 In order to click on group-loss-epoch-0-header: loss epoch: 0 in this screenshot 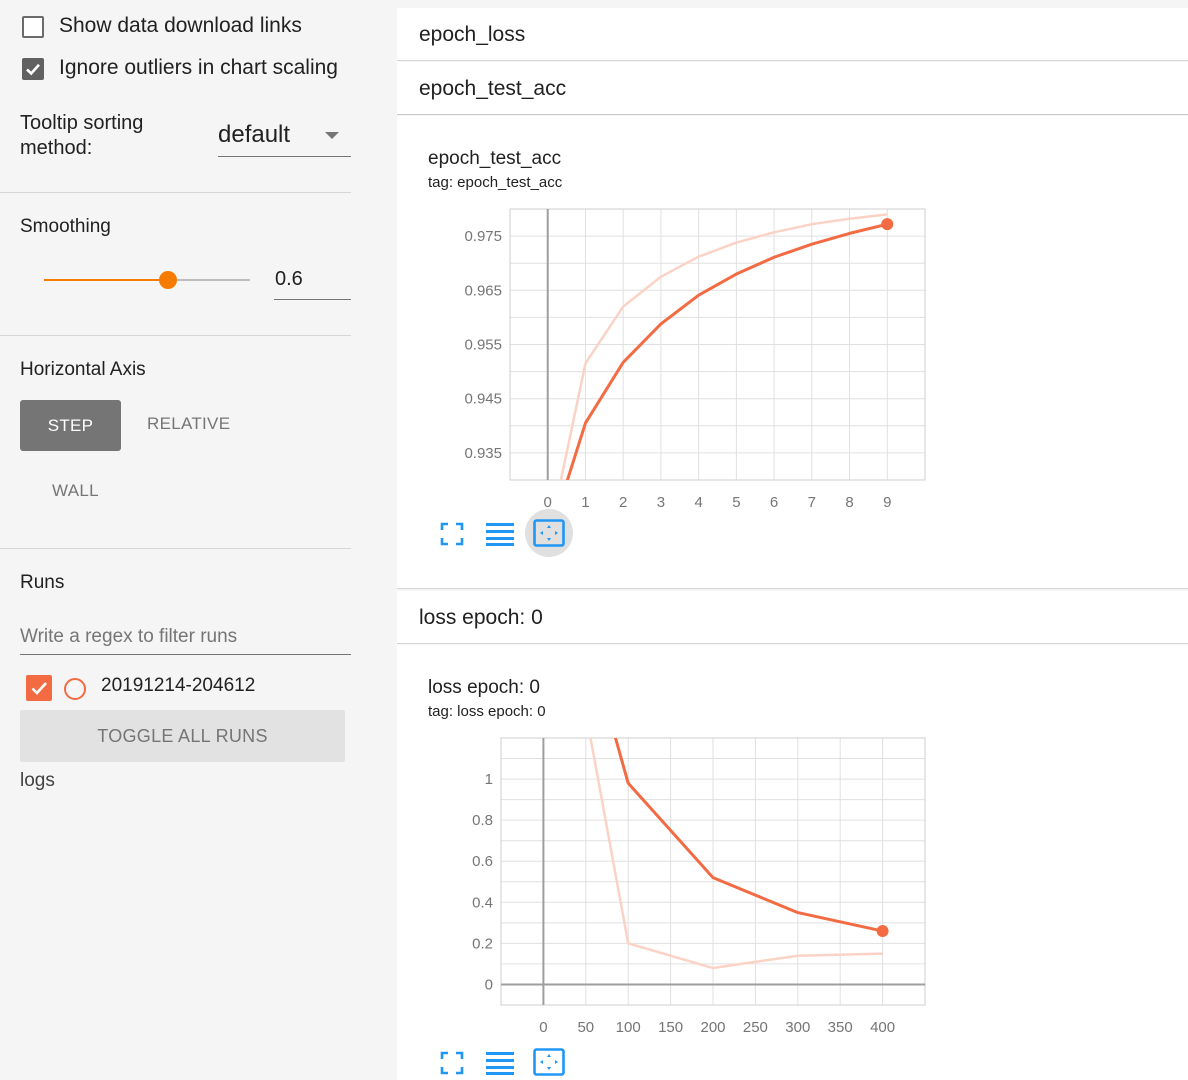, I will do `click(792, 617)`.